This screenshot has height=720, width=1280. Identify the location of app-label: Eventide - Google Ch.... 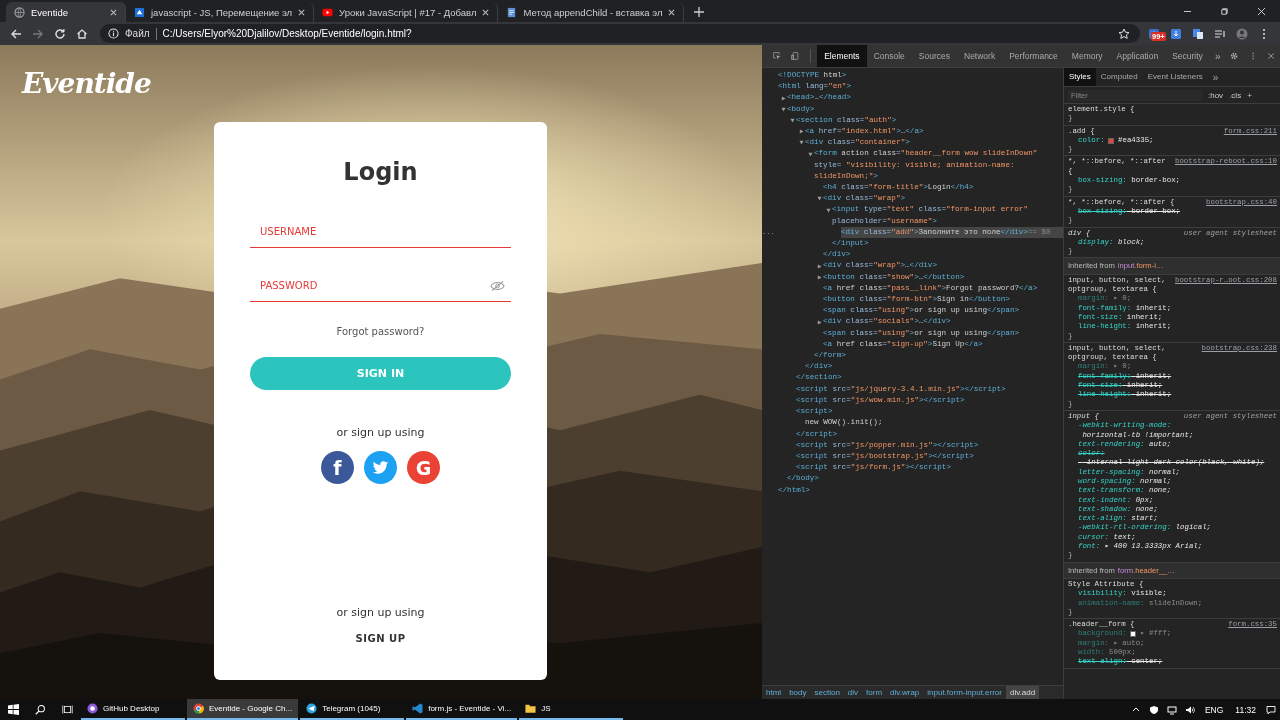
(251, 708).